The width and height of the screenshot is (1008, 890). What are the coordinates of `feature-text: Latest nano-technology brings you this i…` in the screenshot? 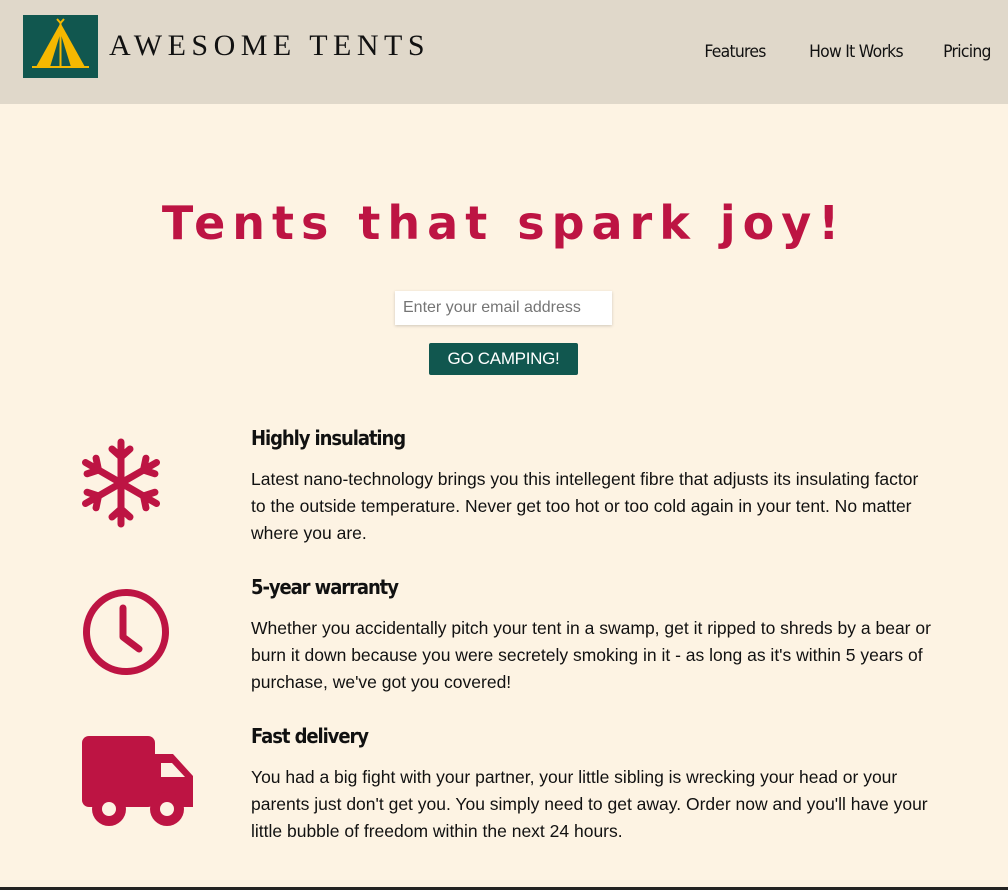 It's located at (585, 506).